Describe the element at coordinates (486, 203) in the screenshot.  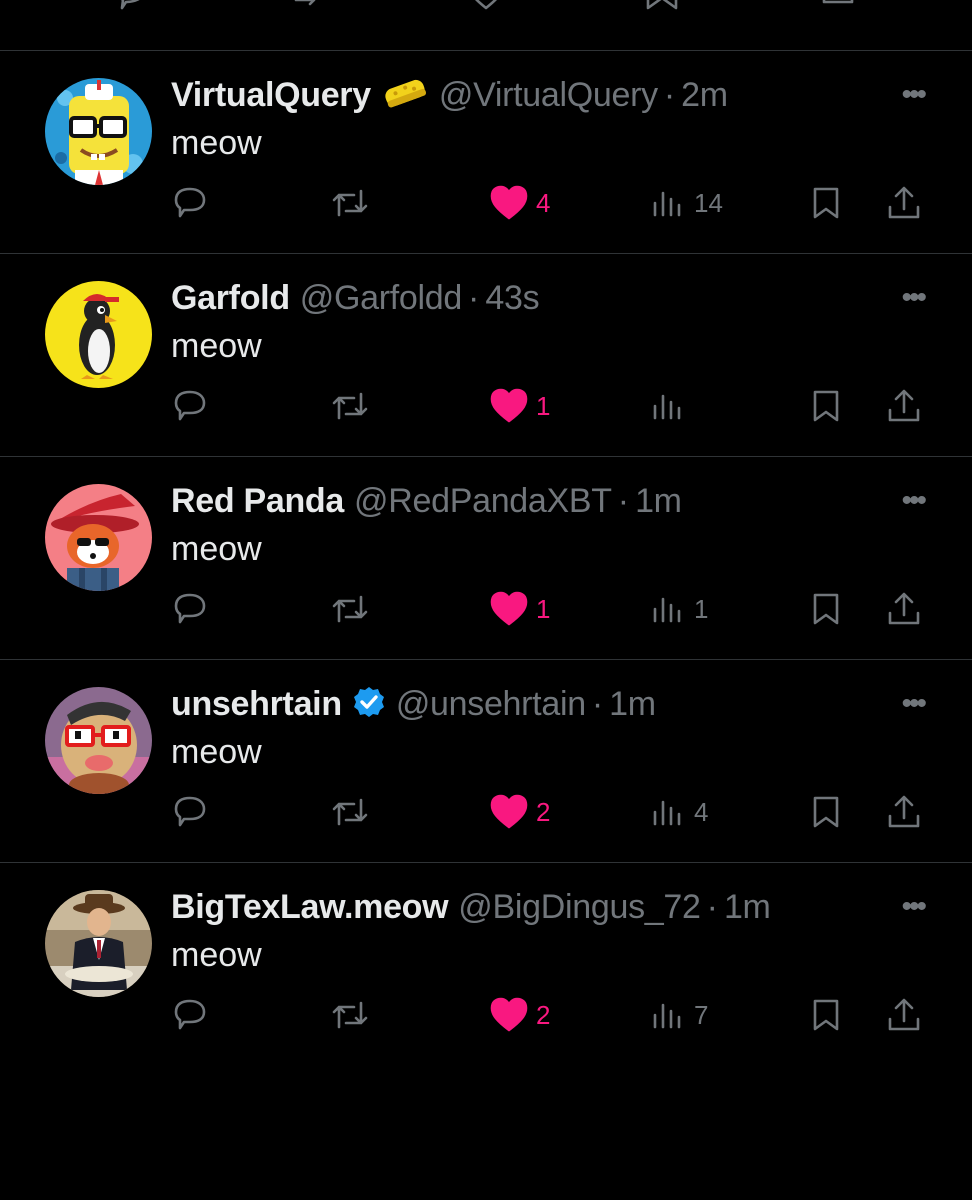
I see `tweet-actions: 4 14` at that location.